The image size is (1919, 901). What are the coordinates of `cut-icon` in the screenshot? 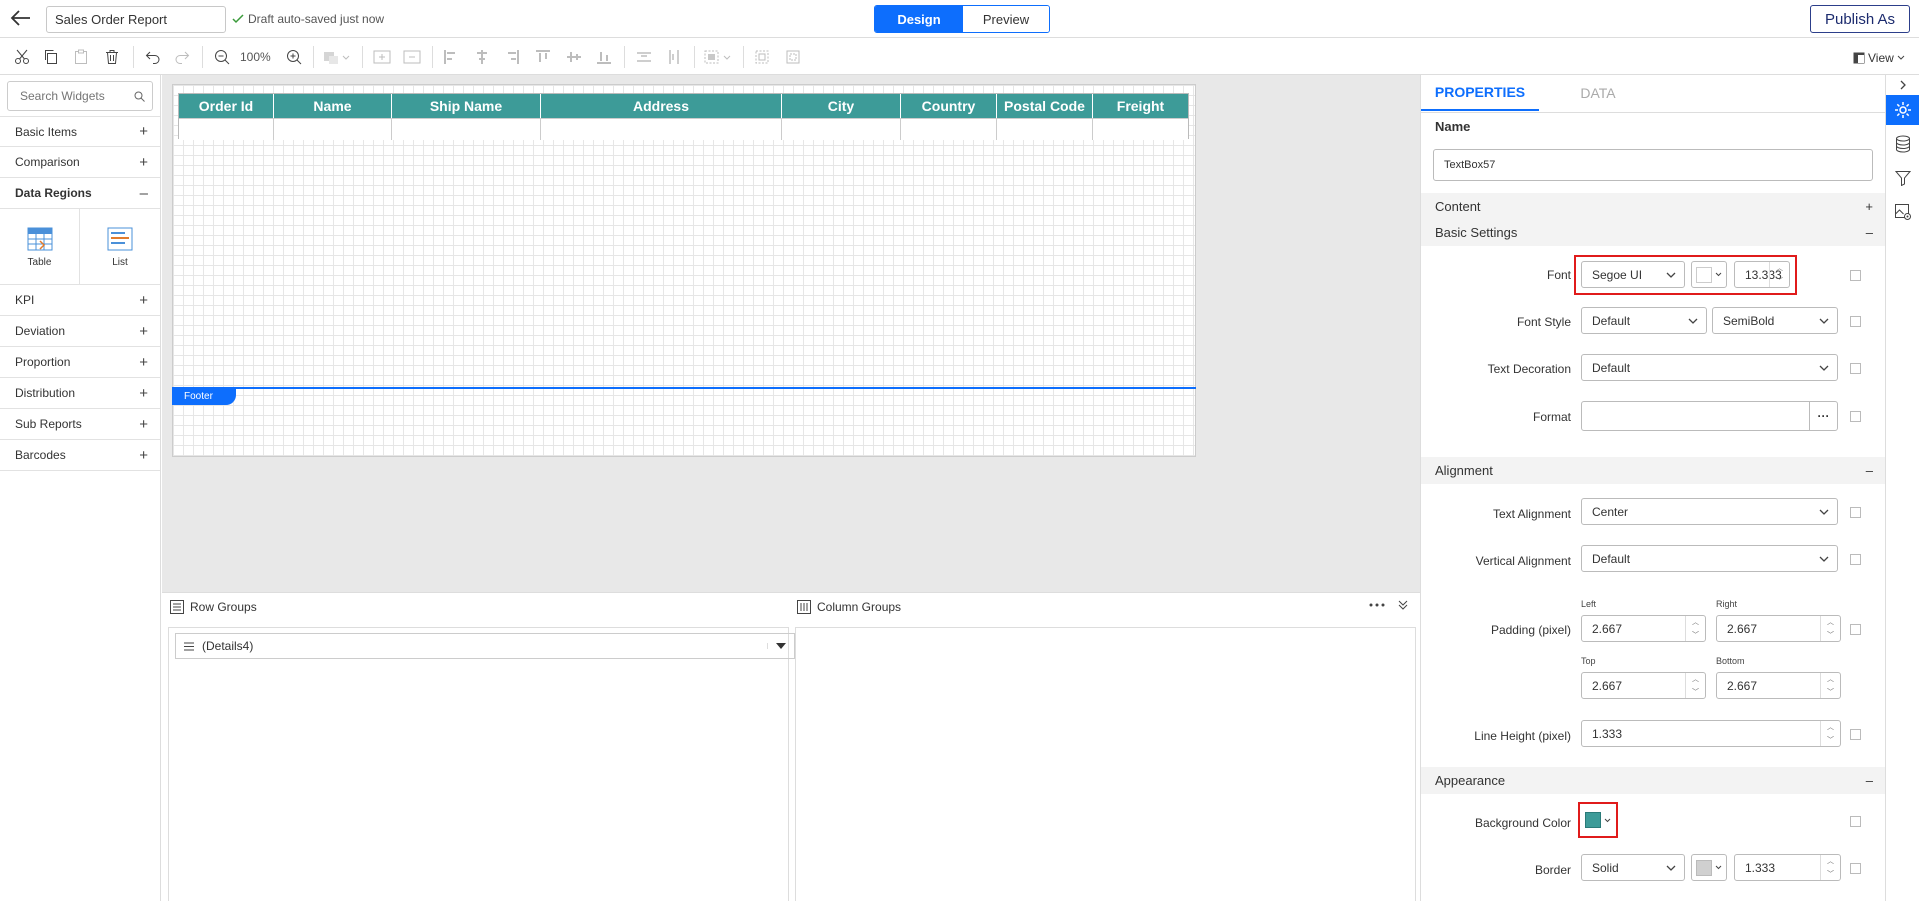 It's located at (22, 57).